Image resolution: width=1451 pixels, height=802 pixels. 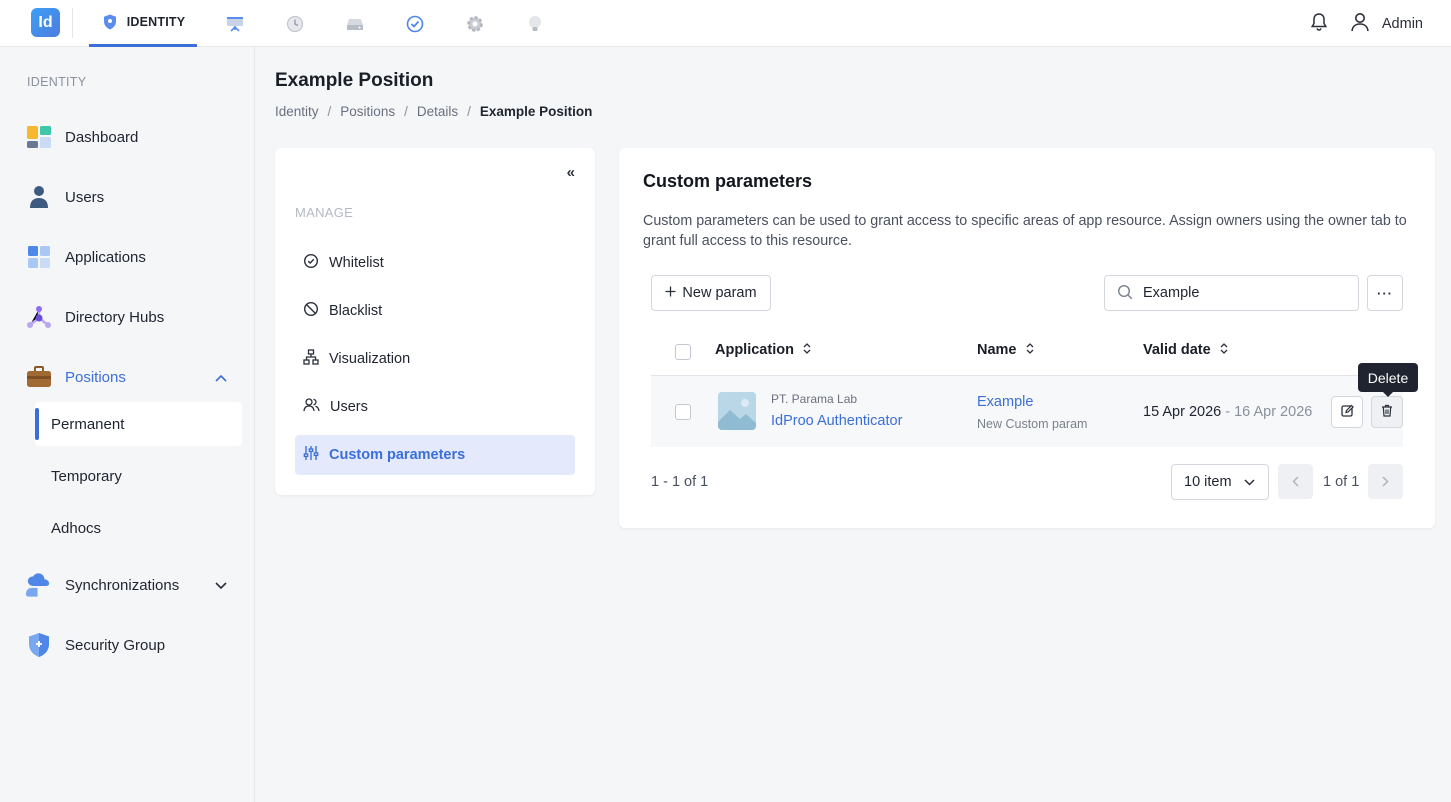 I want to click on search-input, so click(x=1243, y=293).